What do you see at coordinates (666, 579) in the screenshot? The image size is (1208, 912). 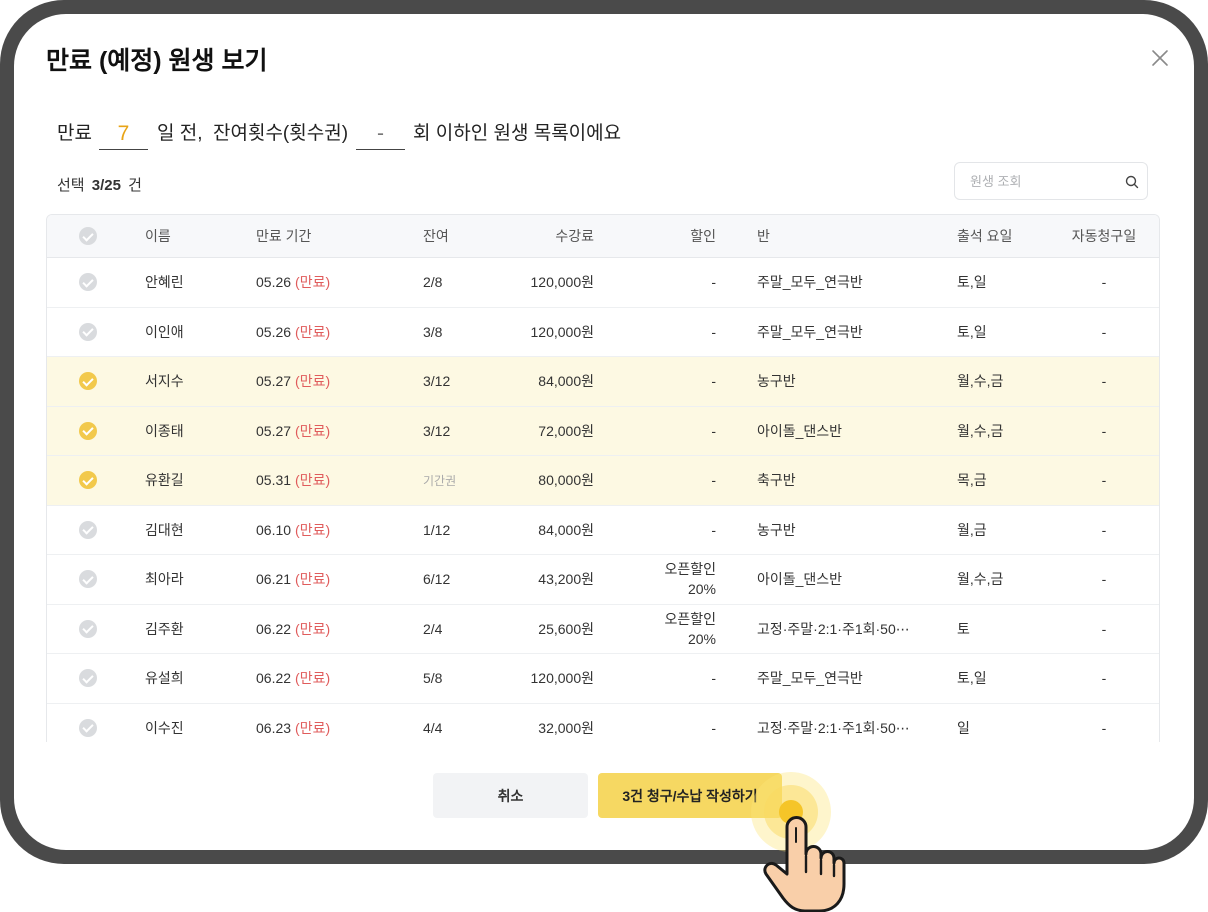 I see `discount: 오픈할인 20%` at bounding box center [666, 579].